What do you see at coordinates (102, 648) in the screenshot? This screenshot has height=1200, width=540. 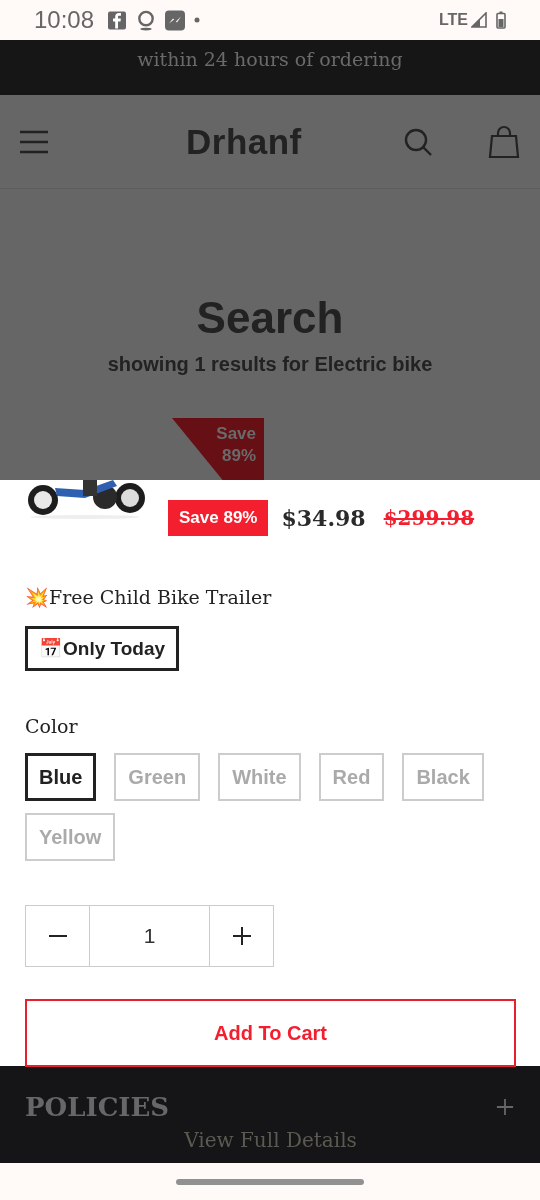 I see `offer-tag: 📅Only Today` at bounding box center [102, 648].